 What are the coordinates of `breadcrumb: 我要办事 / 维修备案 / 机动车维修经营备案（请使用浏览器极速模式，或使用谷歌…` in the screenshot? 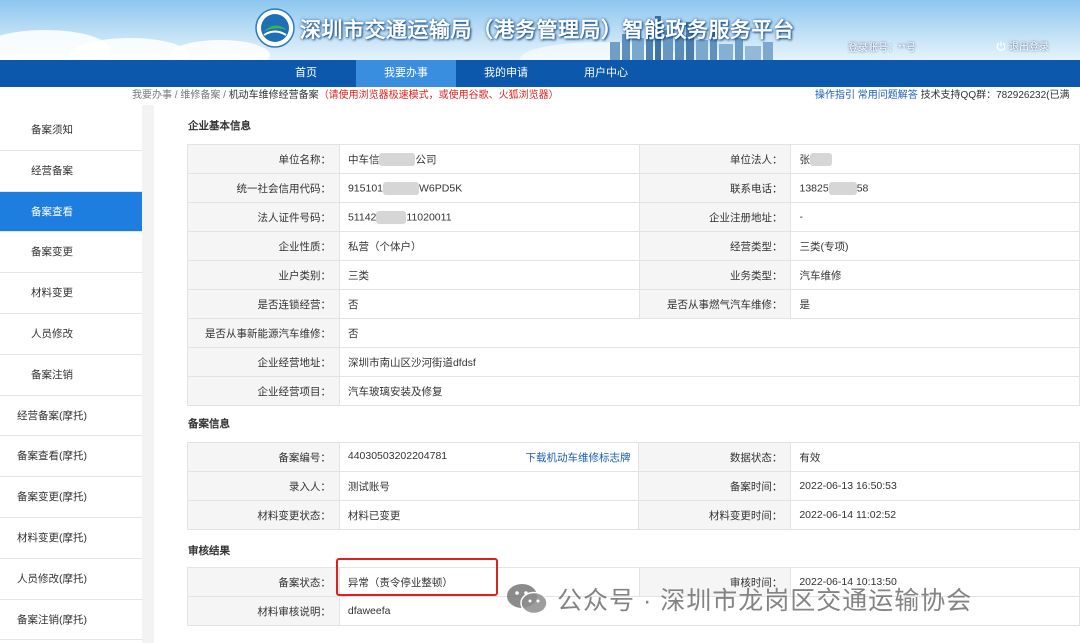 It's located at (345, 96).